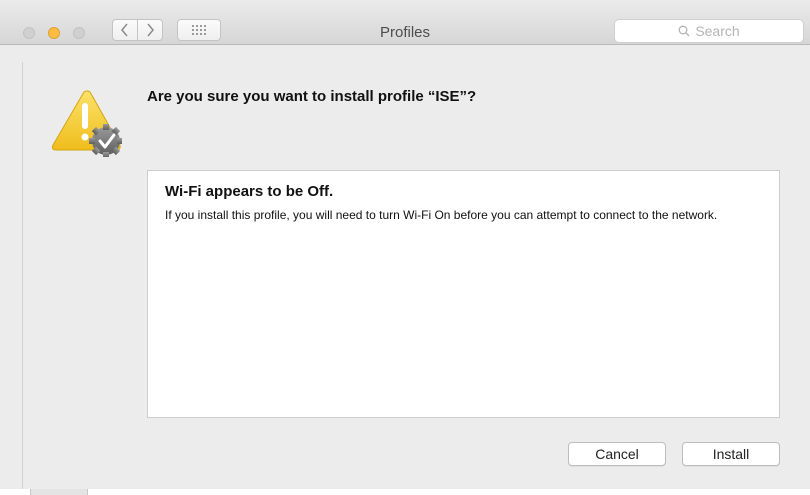 The height and width of the screenshot is (495, 810). I want to click on show-all-button, so click(199, 30).